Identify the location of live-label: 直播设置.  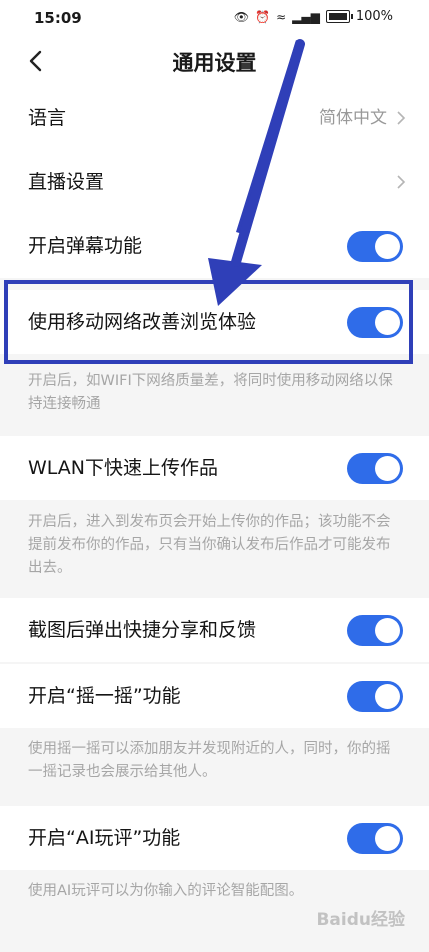
(66, 182).